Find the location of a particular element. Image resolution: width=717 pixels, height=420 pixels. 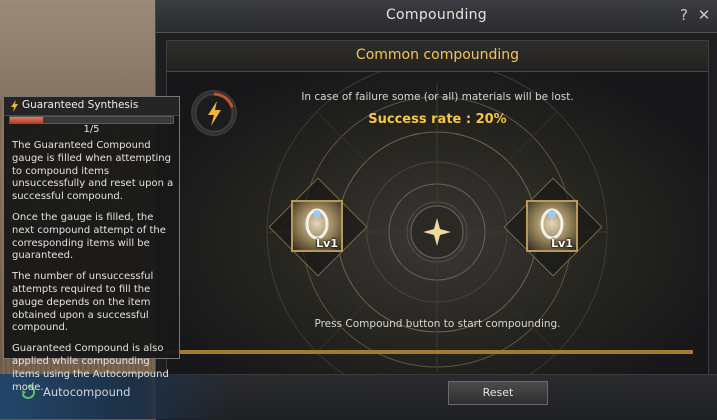

window-footer is located at coordinates (436, 397).